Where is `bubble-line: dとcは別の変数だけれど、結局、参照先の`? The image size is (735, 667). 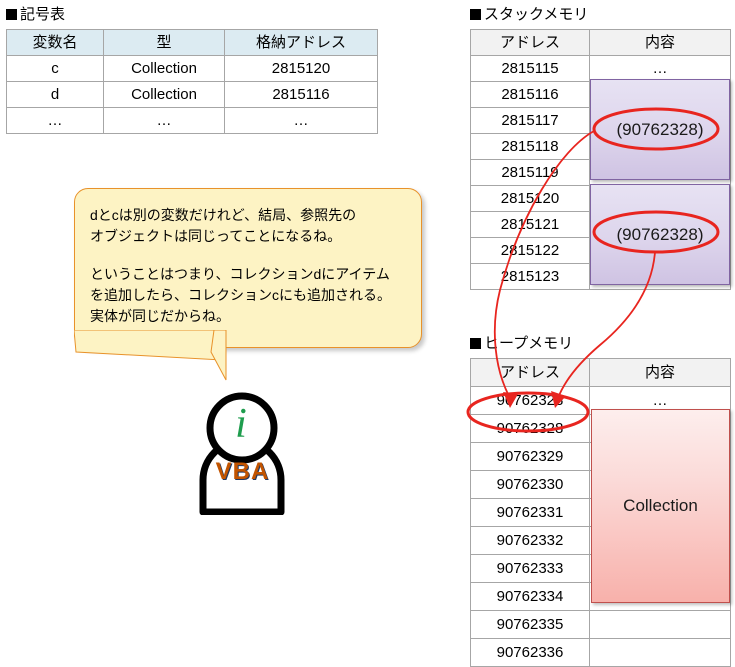
bubble-line: dとcは別の変数だけれど、結局、参照先の is located at coordinates (223, 215).